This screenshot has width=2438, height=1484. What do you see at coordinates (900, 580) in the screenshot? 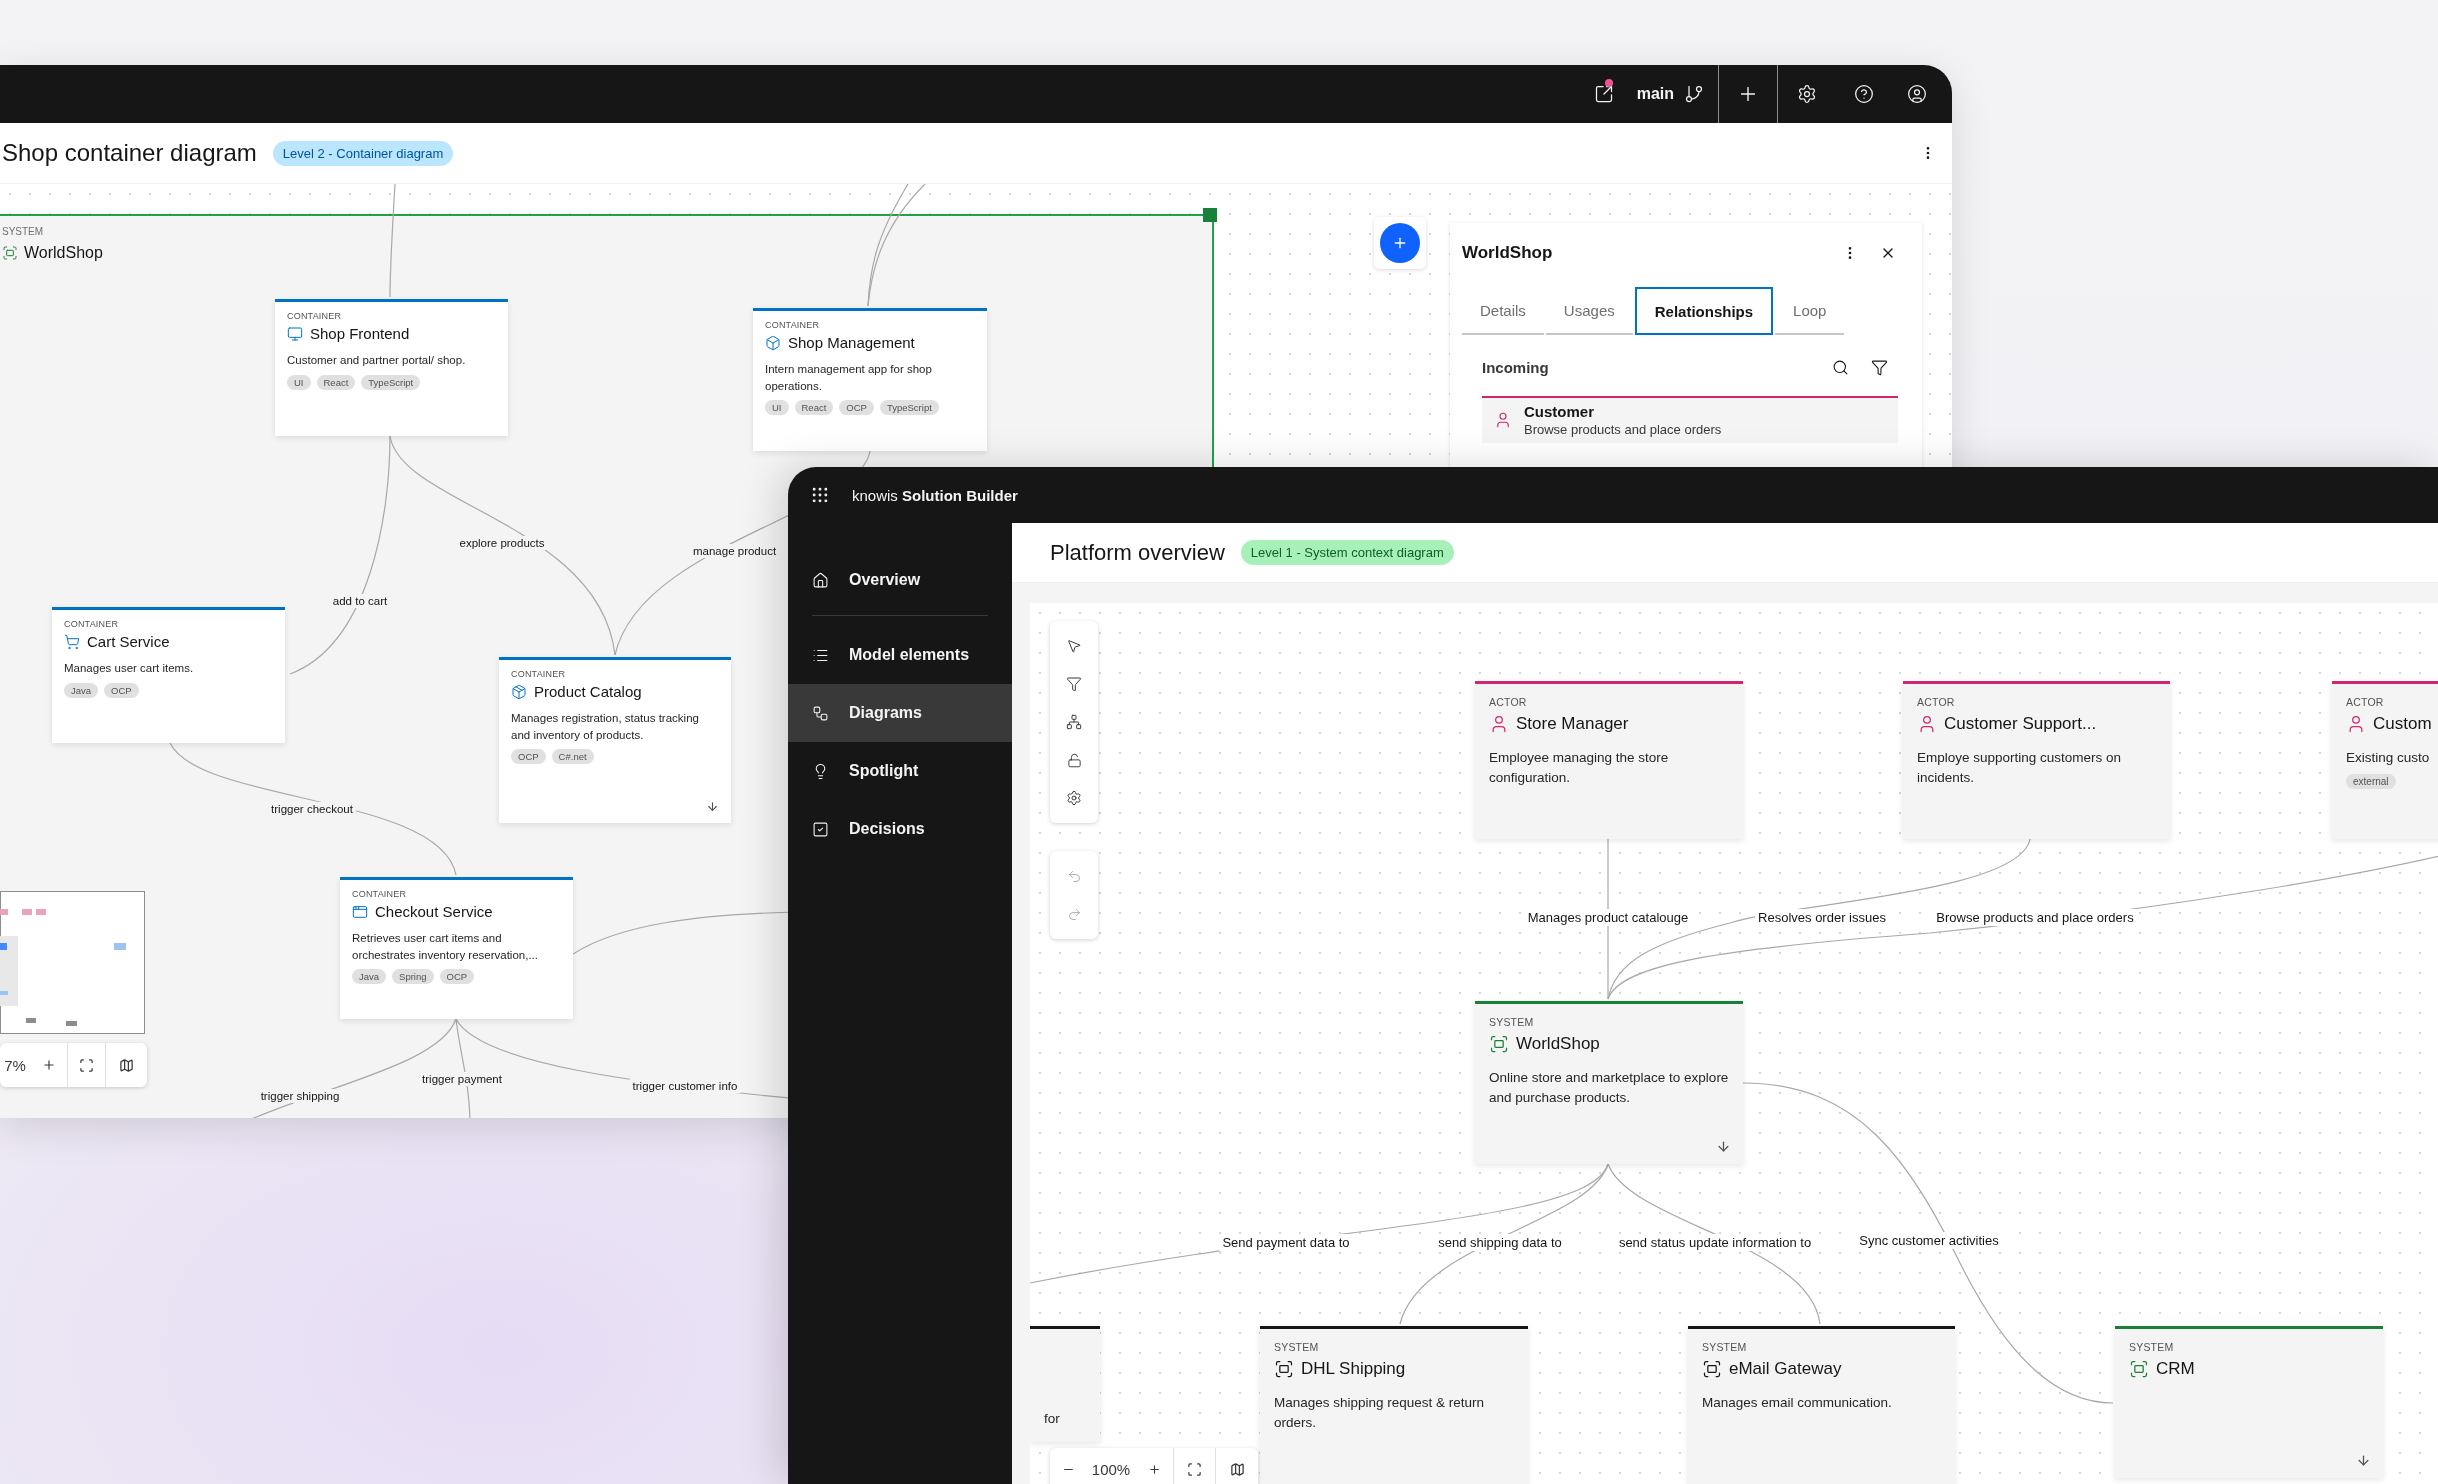
I see `sidebar-item: Overview` at bounding box center [900, 580].